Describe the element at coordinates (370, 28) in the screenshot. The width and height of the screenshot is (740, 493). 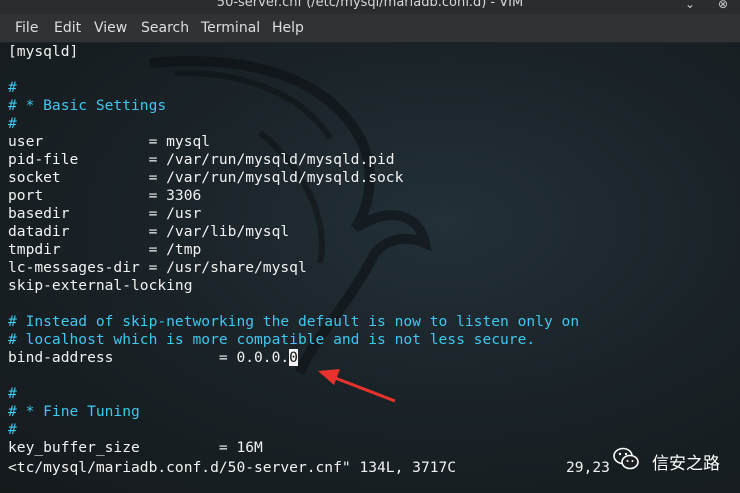
I see `menu-bar: File Edit View Search Terminal Help` at that location.